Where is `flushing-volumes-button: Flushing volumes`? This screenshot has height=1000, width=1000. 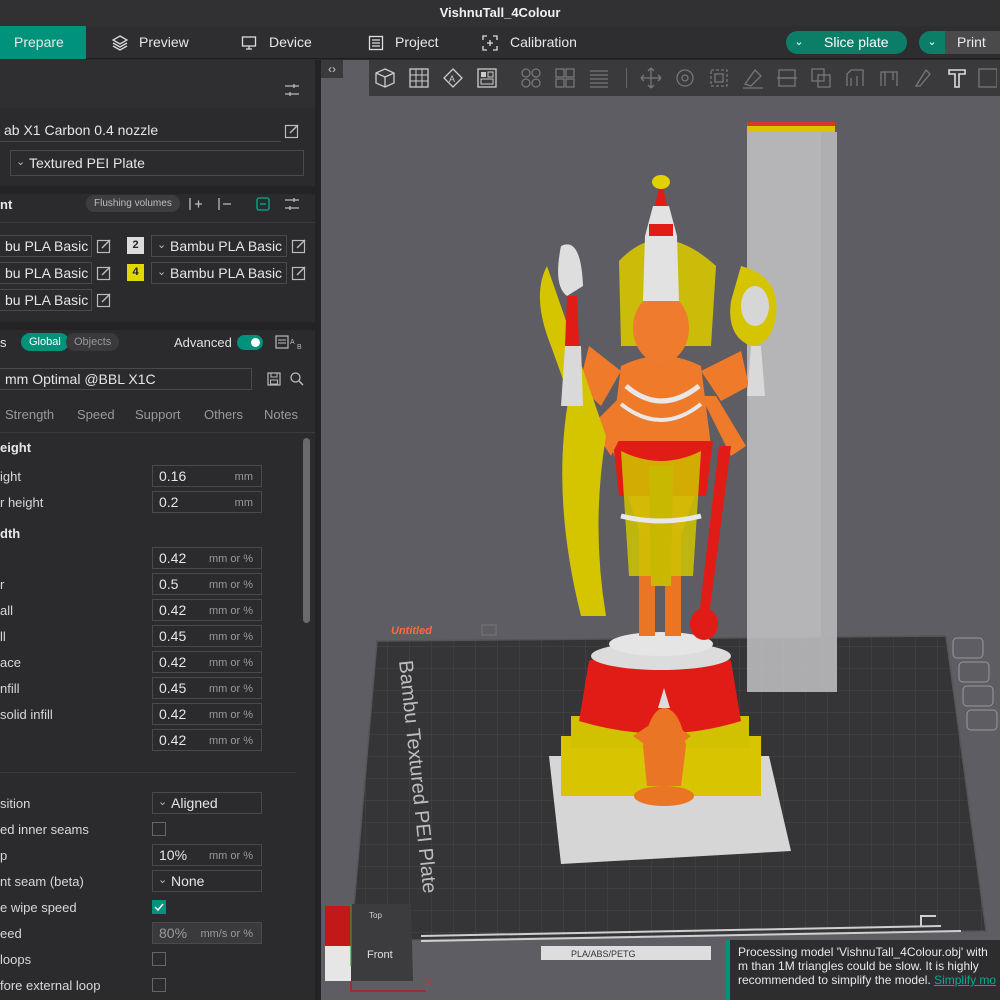 flushing-volumes-button: Flushing volumes is located at coordinates (133, 203).